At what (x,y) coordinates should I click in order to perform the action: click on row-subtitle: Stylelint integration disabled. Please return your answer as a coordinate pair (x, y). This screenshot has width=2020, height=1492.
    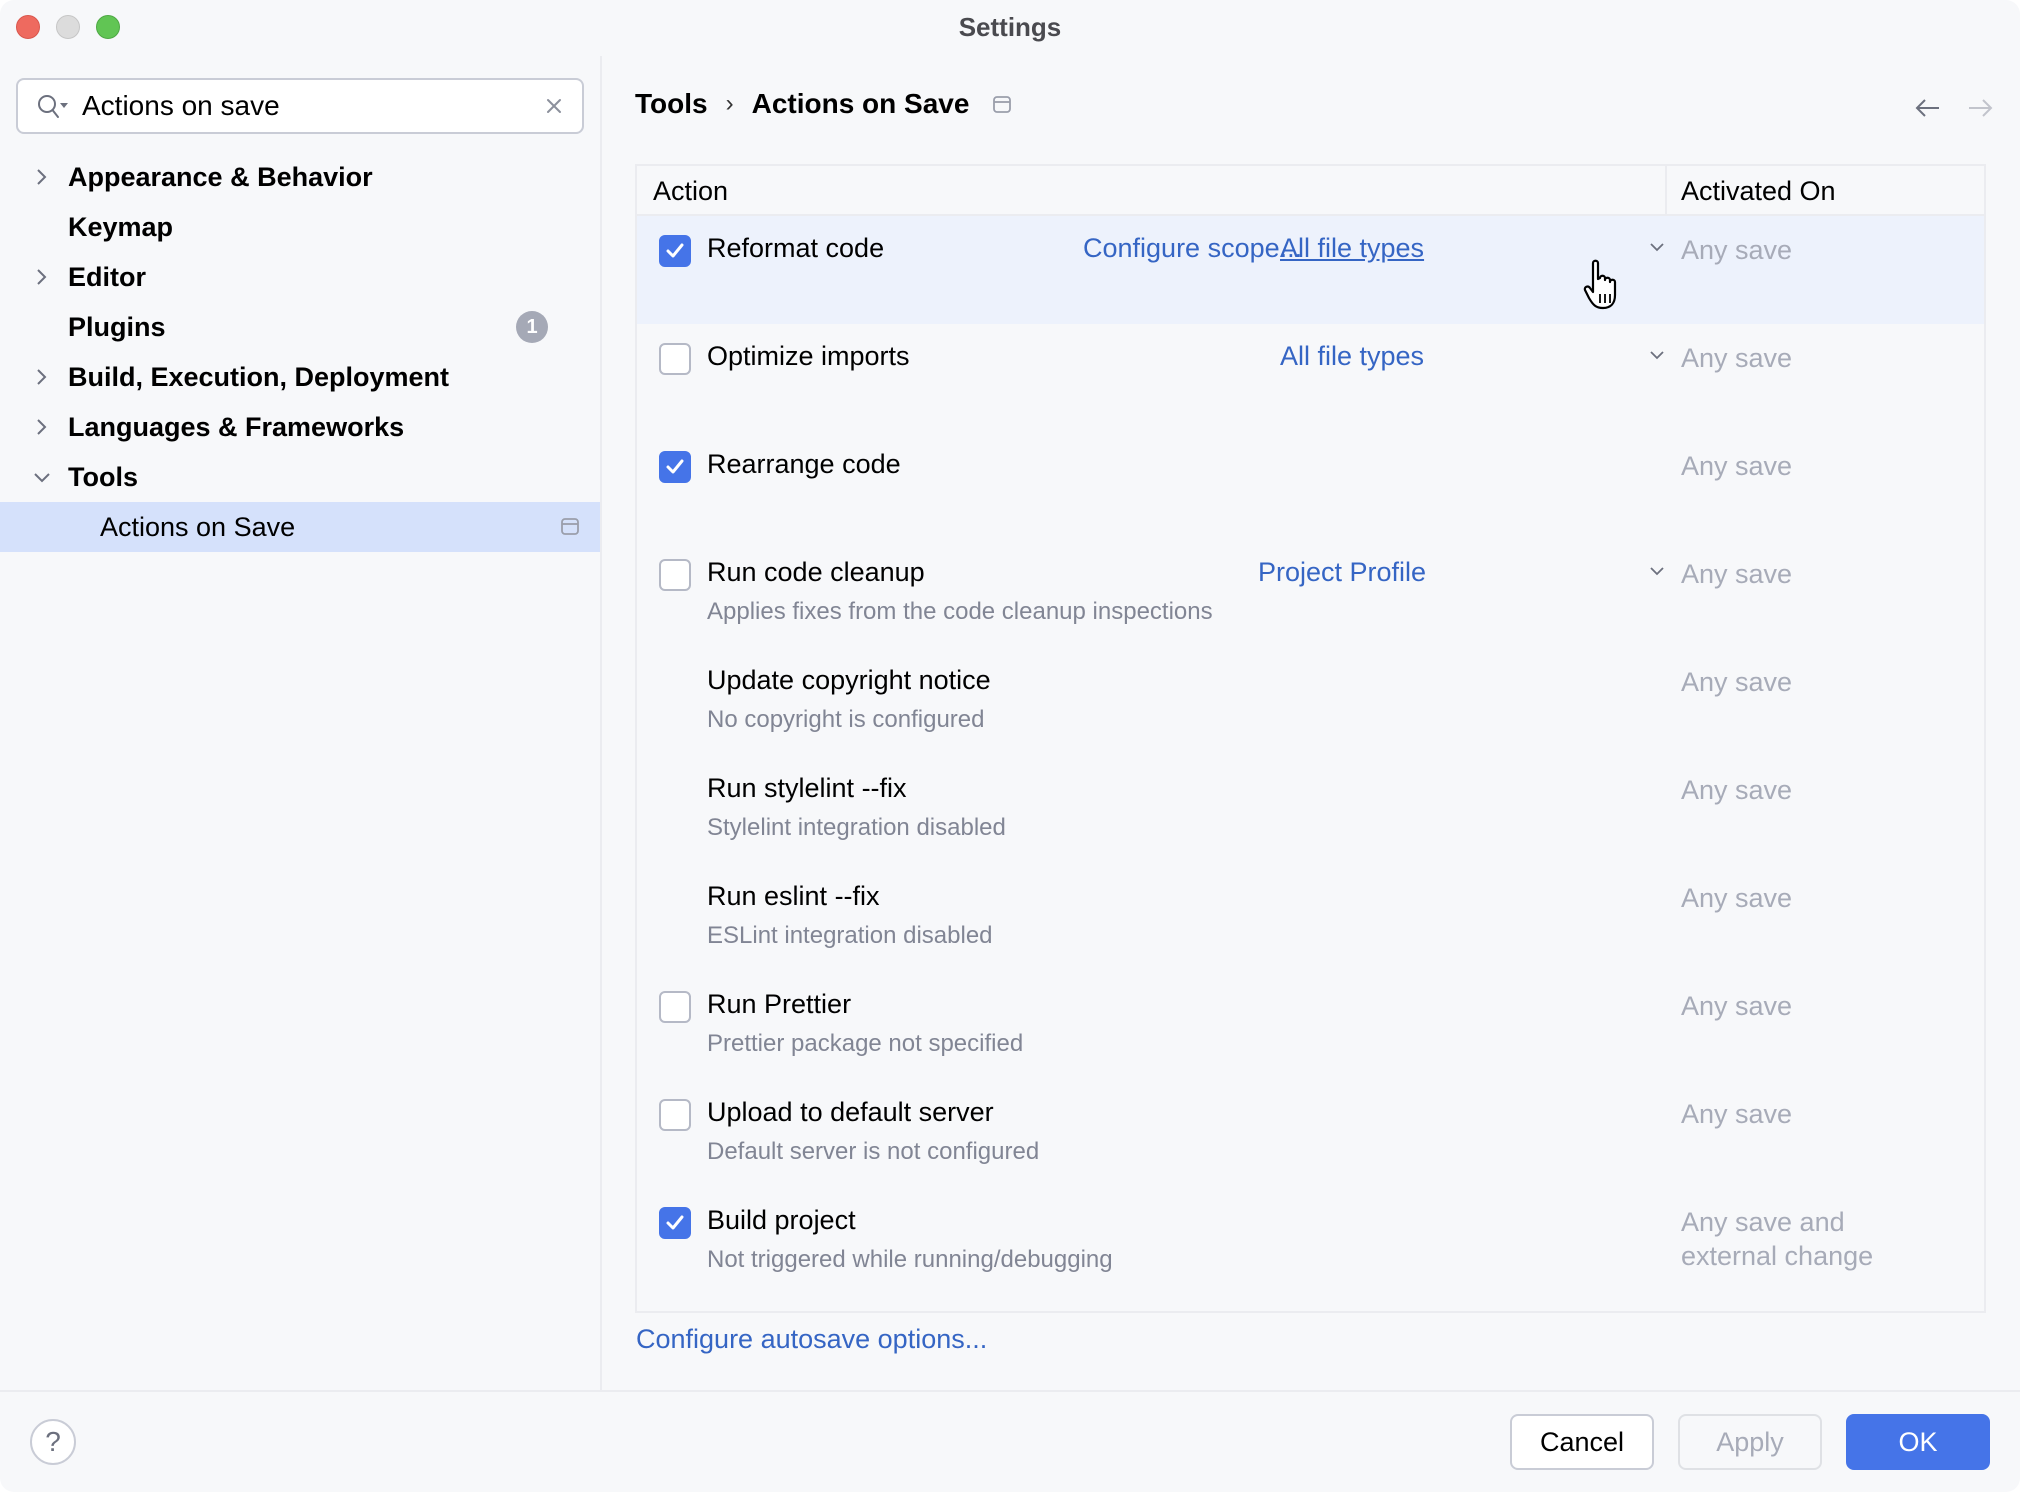
    Looking at the image, I should click on (856, 827).